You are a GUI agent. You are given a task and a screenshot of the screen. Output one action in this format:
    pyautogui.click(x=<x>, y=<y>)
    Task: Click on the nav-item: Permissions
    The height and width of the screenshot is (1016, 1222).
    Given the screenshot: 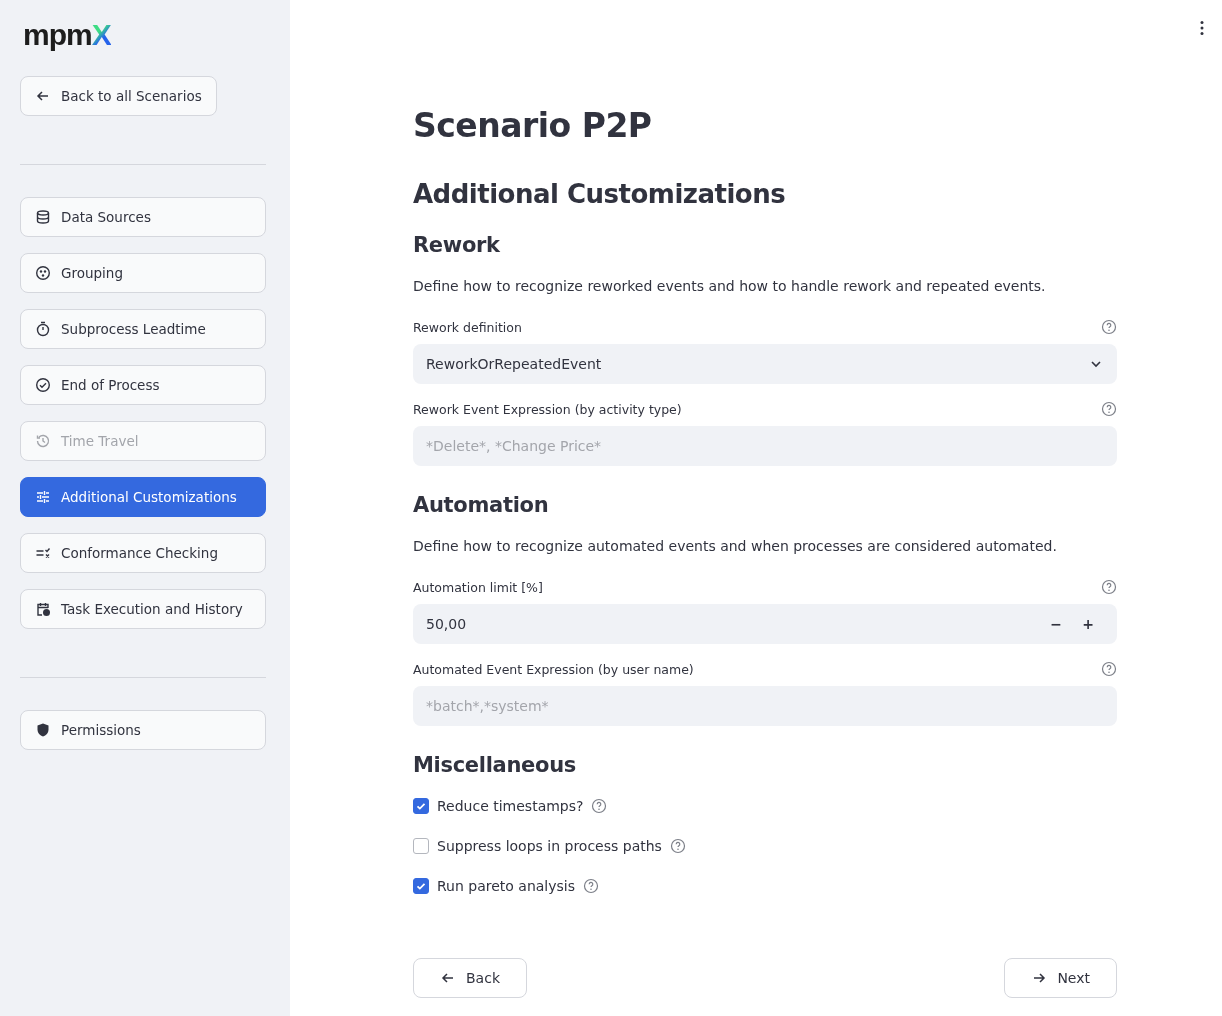 What is the action you would take?
    pyautogui.click(x=143, y=730)
    